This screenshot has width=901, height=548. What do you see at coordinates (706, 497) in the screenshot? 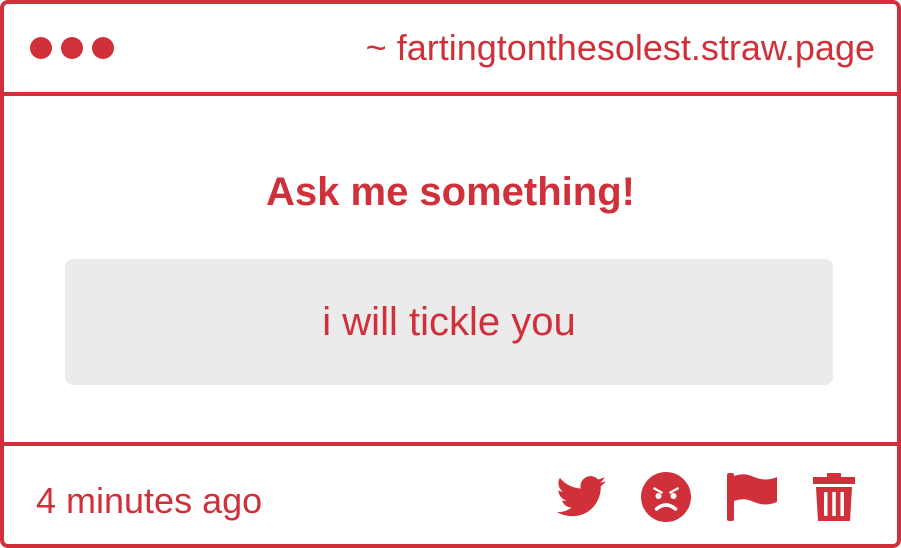
I see `action-bar` at bounding box center [706, 497].